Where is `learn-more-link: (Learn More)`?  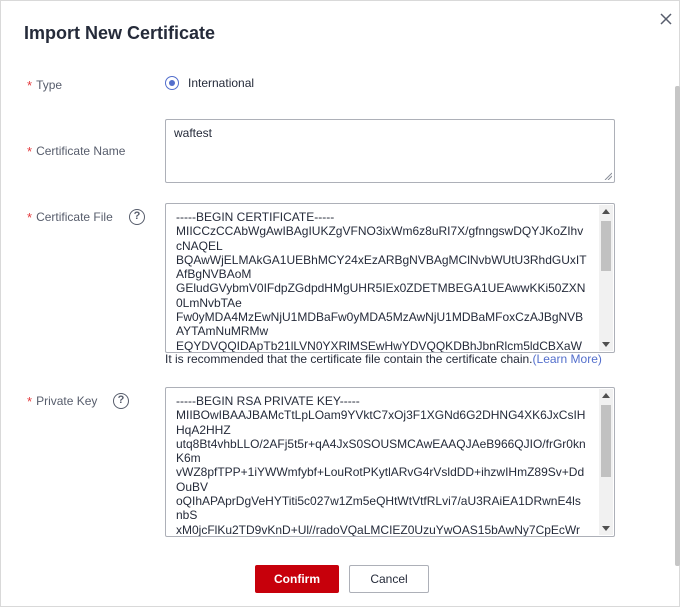
learn-more-link: (Learn More) is located at coordinates (567, 359).